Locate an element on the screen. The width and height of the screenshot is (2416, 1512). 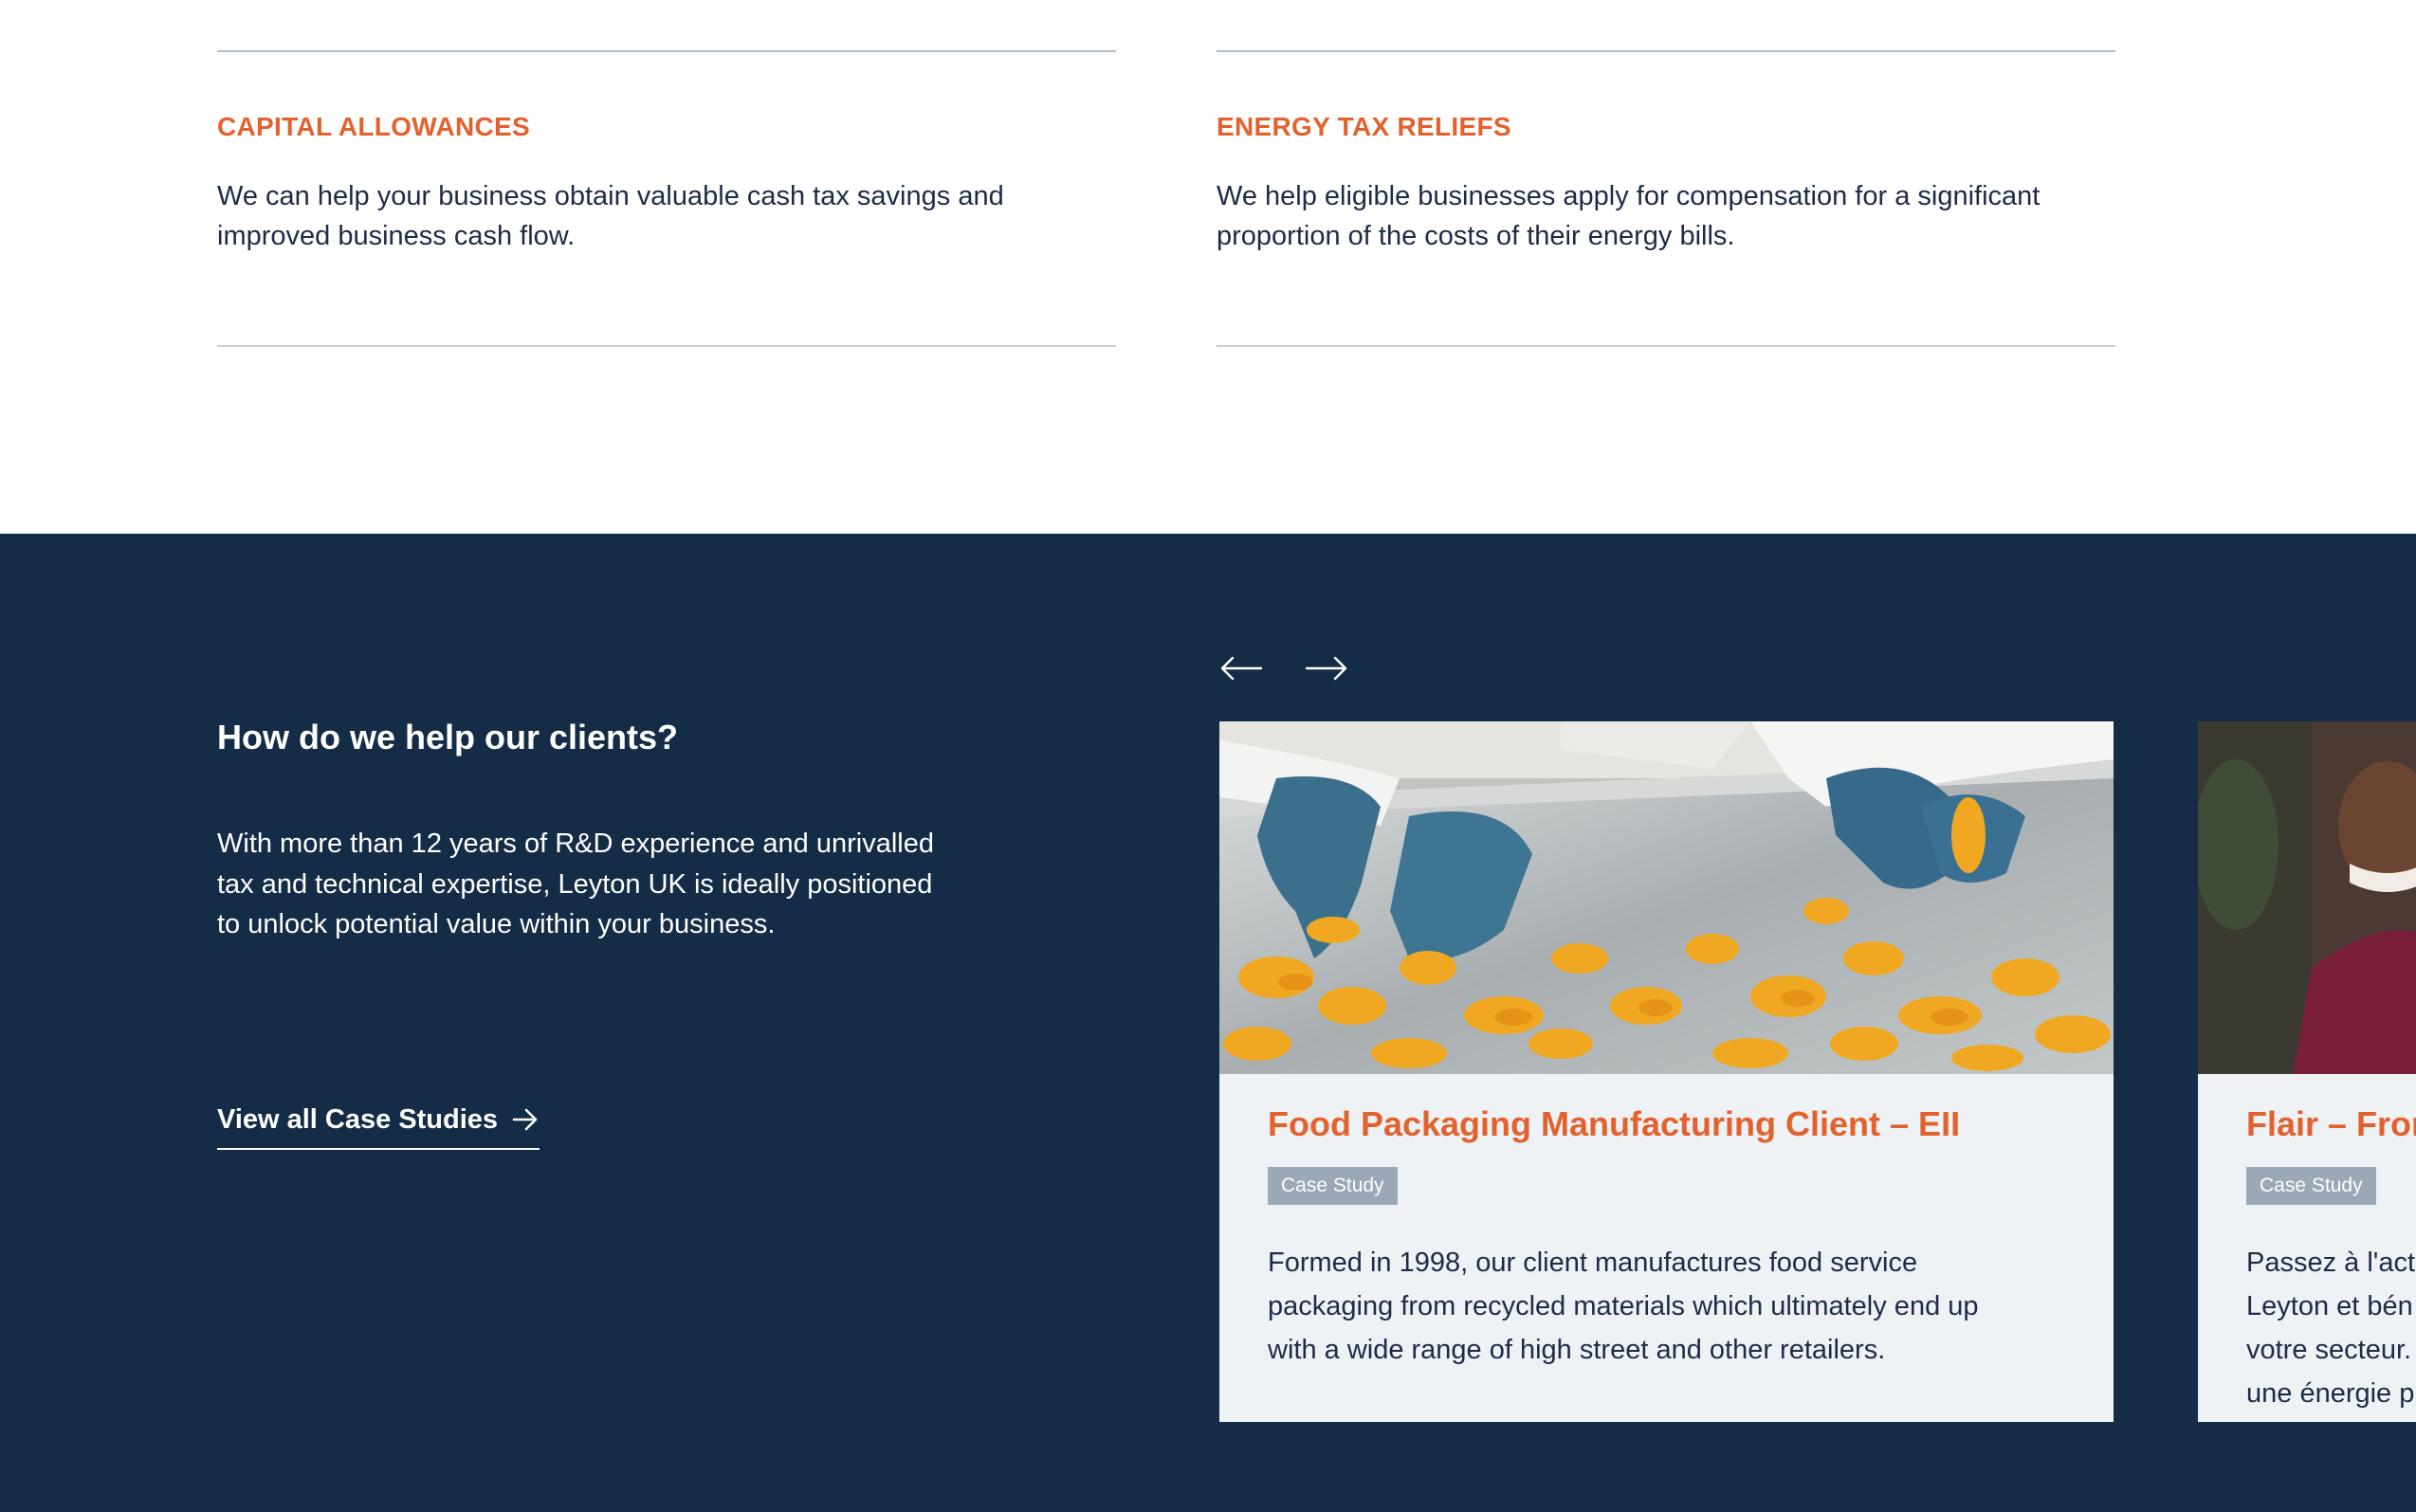
case-study-description-line: Leyton et bén is located at coordinates (2329, 1306).